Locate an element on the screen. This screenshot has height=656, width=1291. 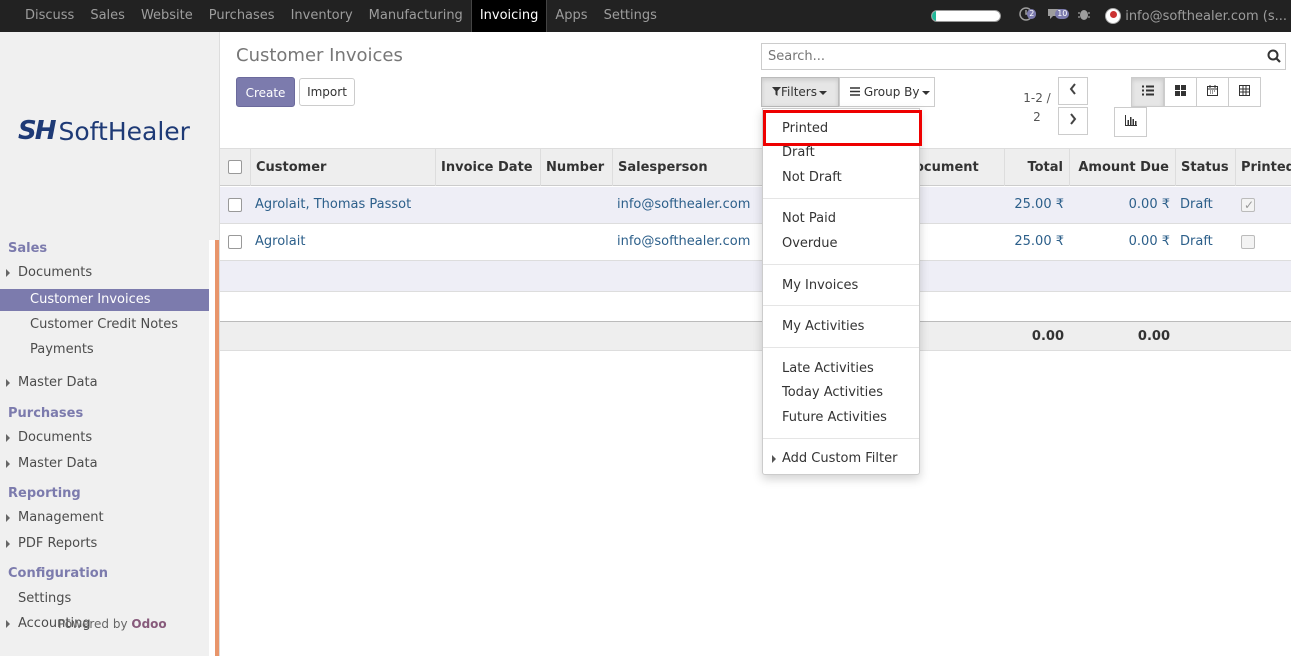
menu-item-sales-master-data: Master Data is located at coordinates (52, 382).